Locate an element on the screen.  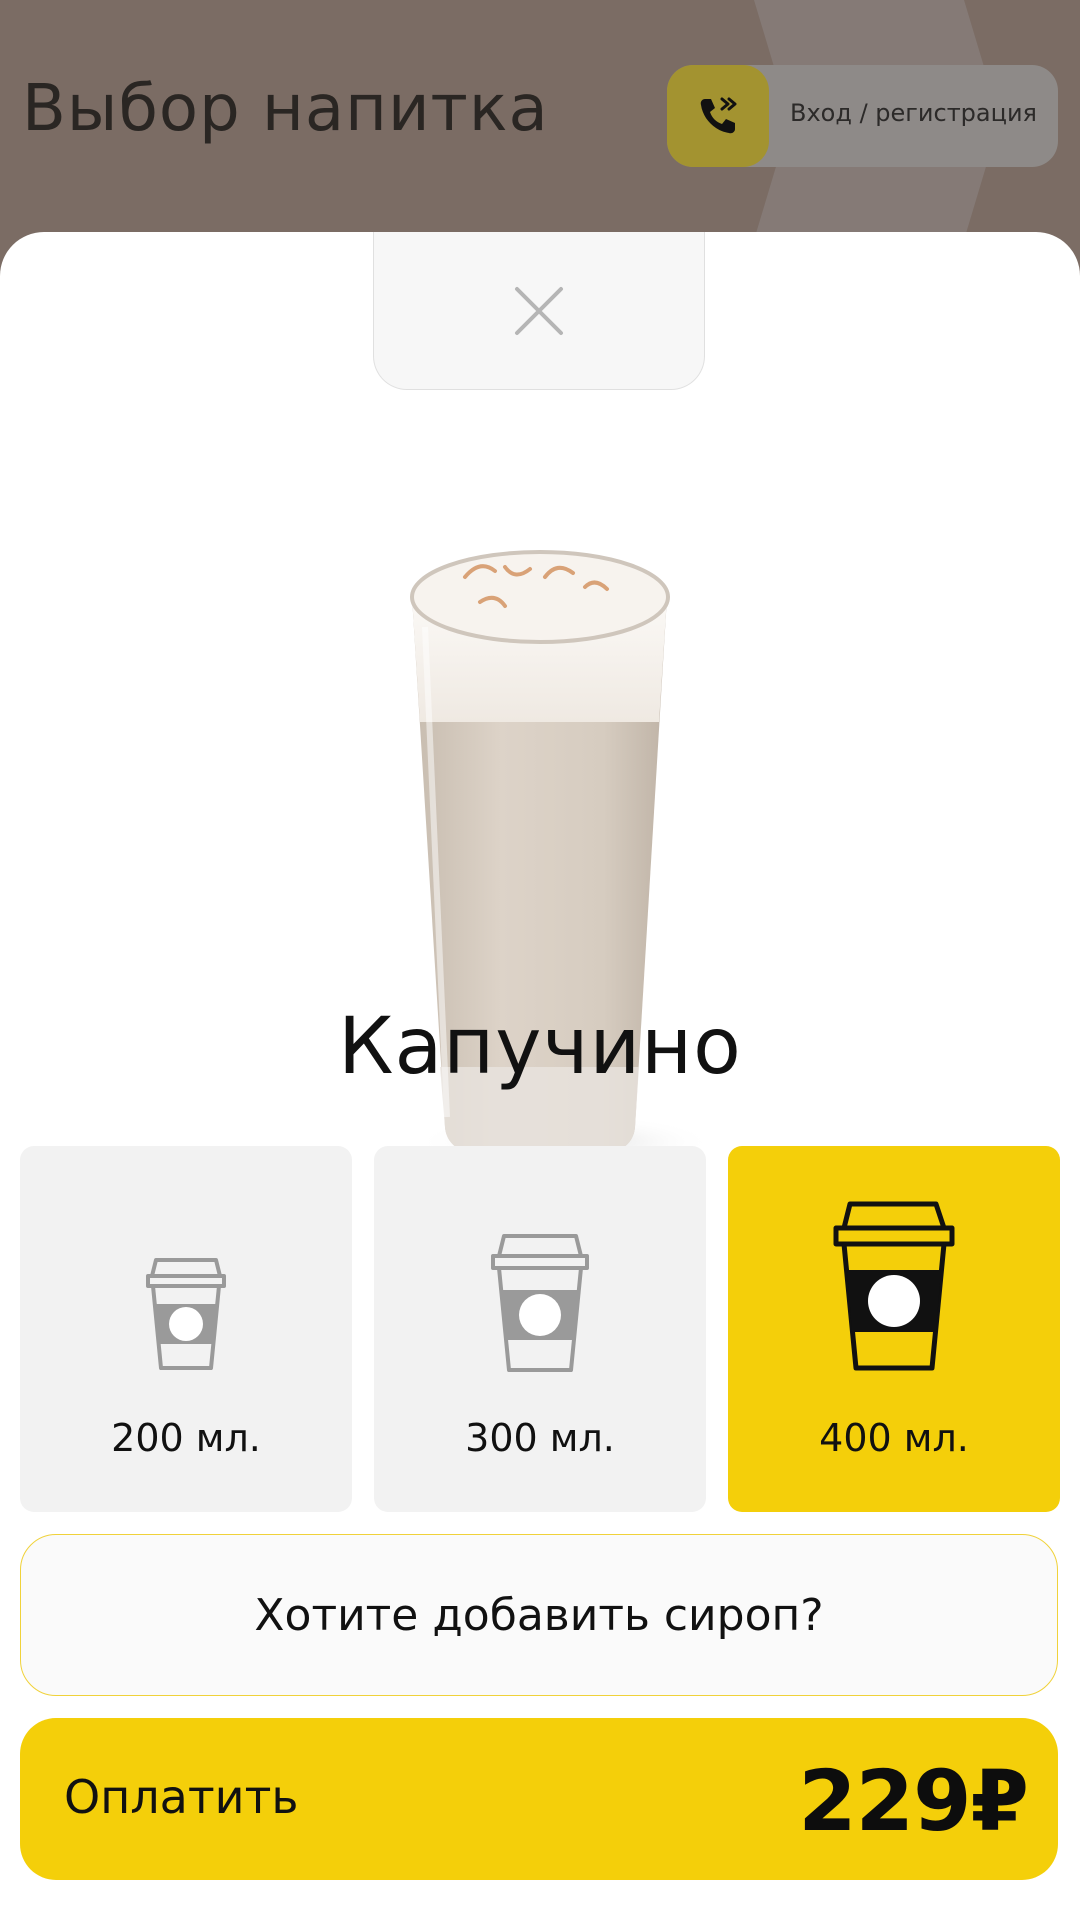
drink-name: Капучино is located at coordinates (540, 1047).